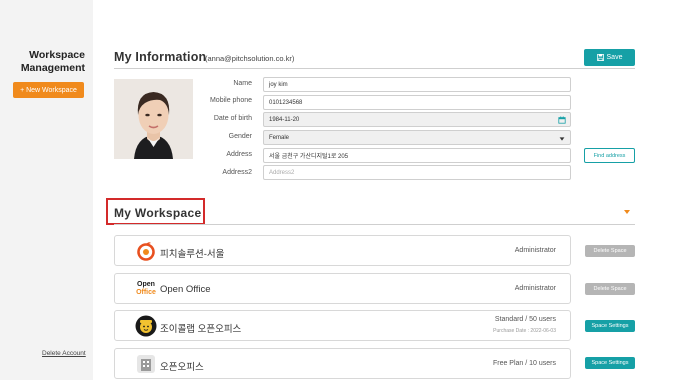 This screenshot has height=380, width=686. What do you see at coordinates (146, 326) in the screenshot?
I see `joycollab-logo` at bounding box center [146, 326].